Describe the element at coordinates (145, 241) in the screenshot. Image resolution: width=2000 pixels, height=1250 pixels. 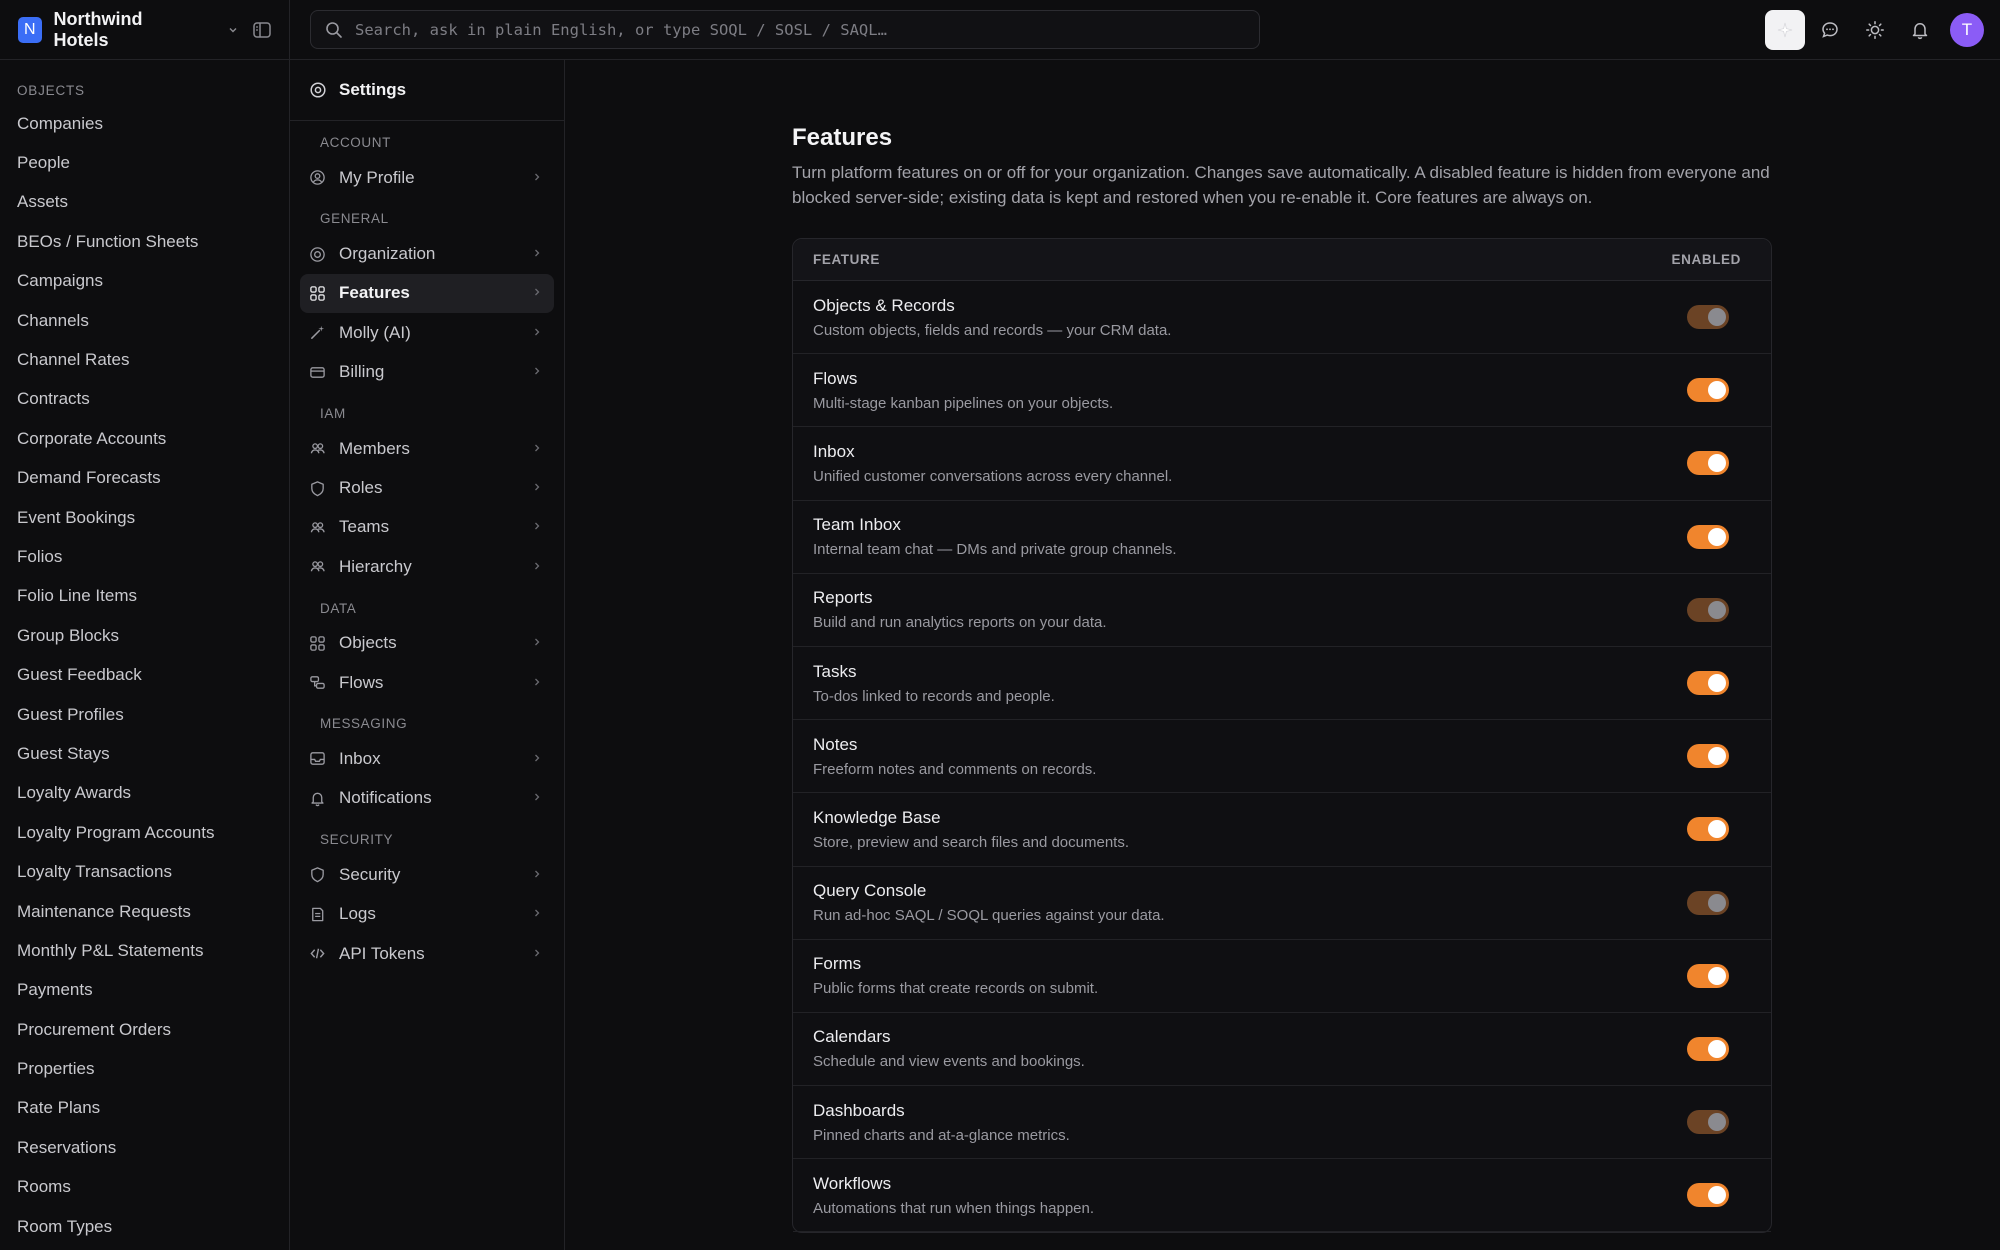
I see `sidebar-item-beos-function-sheets: BEOs / Function Sheets` at that location.